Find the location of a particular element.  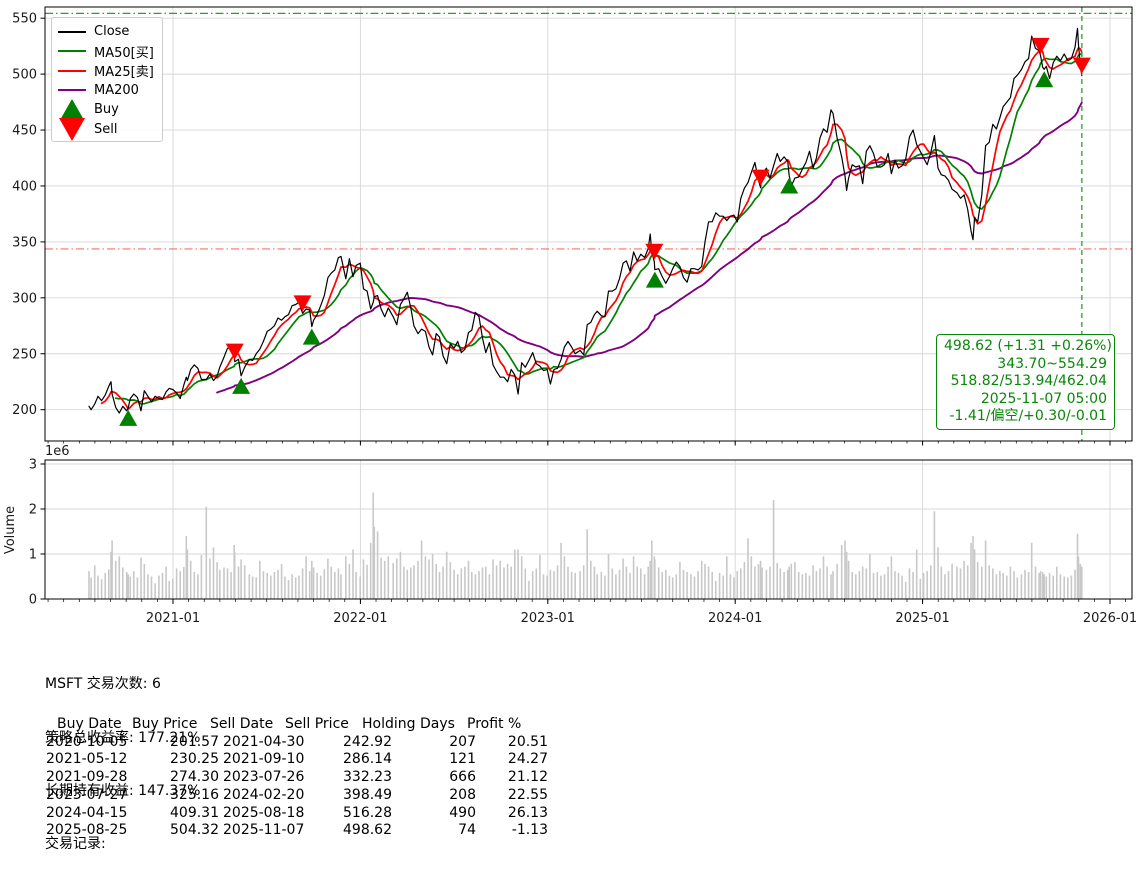

table-cell: 26.13 is located at coordinates (527, 812).